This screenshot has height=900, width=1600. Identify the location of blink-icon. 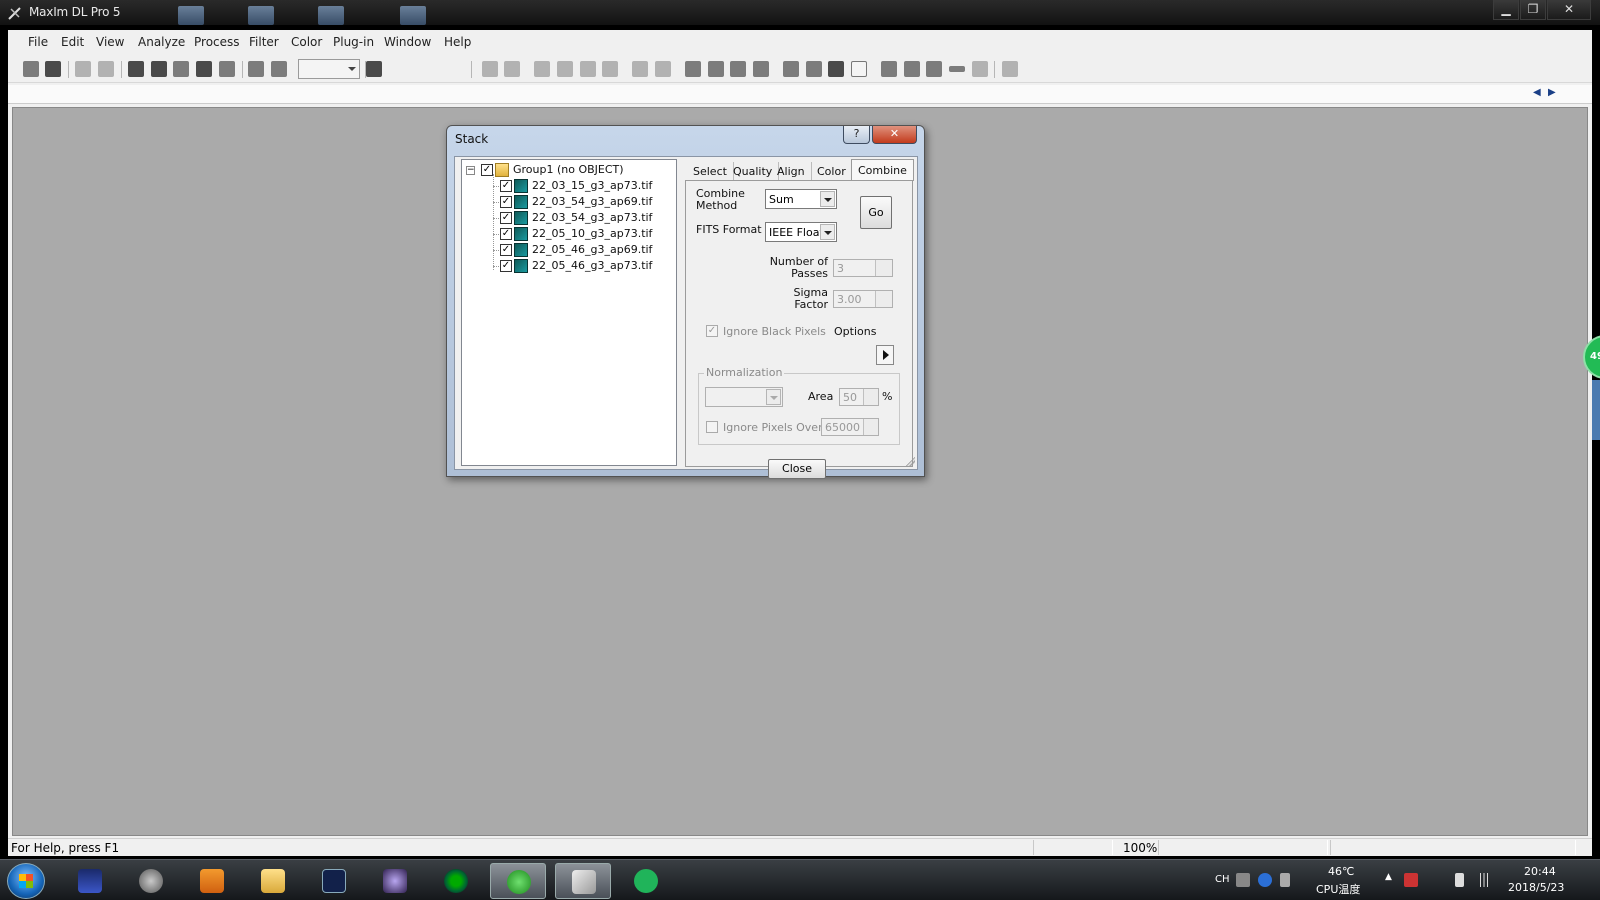
(836, 69).